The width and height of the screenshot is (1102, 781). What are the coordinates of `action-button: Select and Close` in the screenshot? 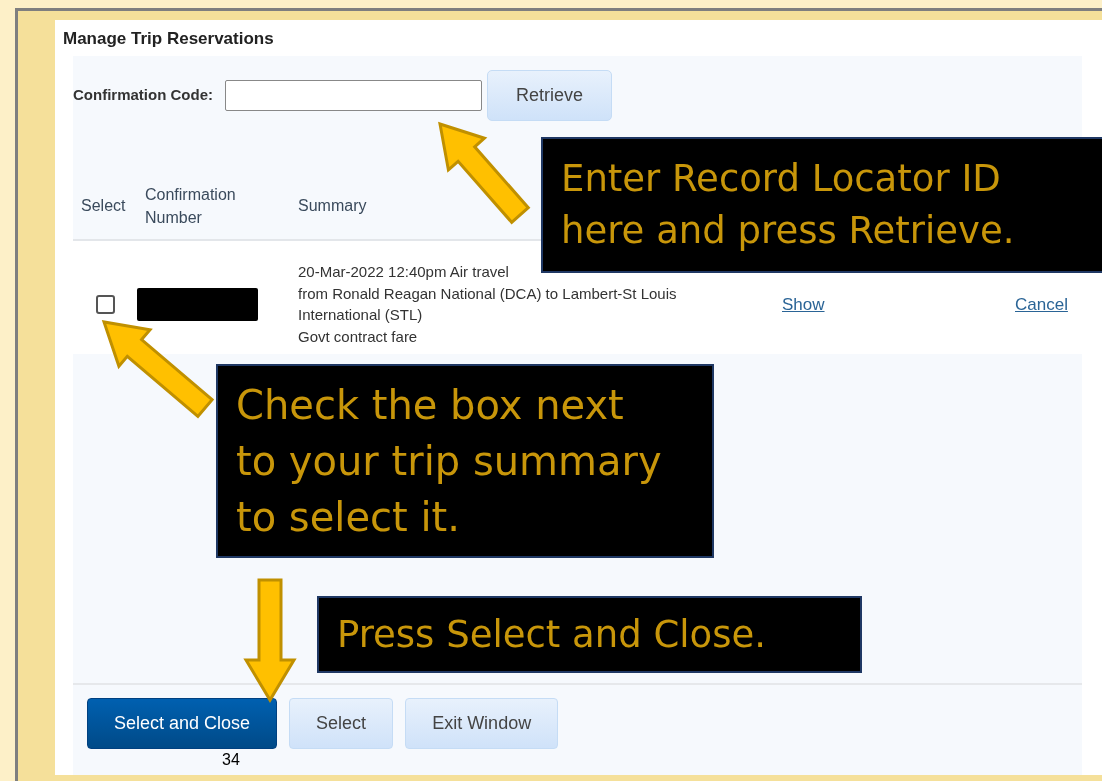 It's located at (182, 723).